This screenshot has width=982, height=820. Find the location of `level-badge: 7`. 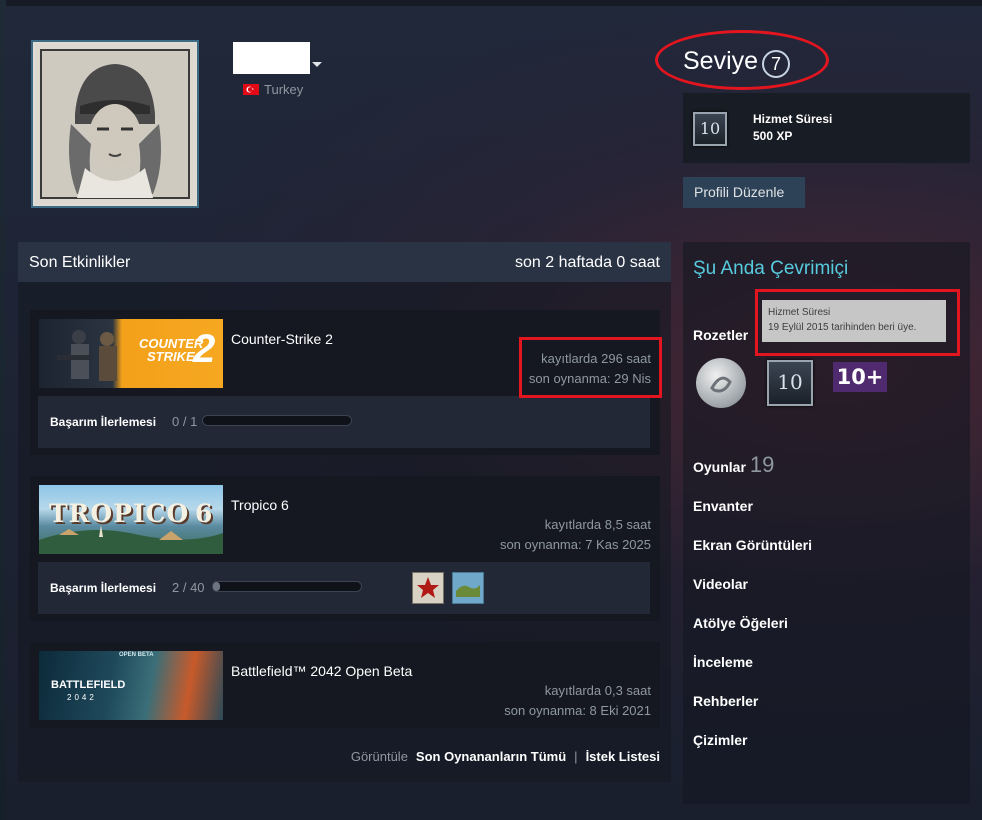

level-badge: 7 is located at coordinates (776, 64).